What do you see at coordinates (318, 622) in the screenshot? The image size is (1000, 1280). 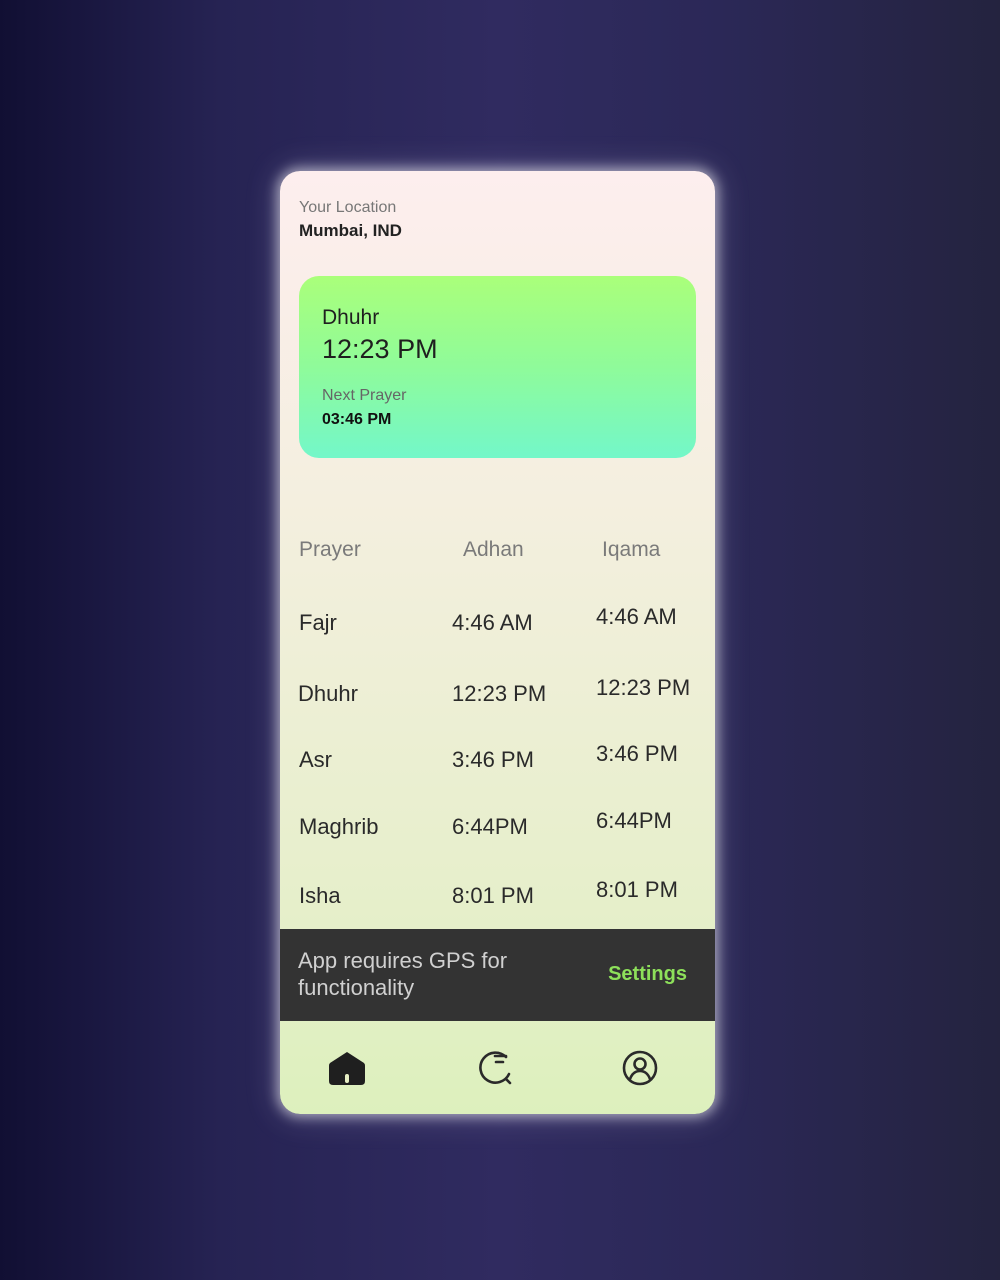 I see `prayer-name: Fajr` at bounding box center [318, 622].